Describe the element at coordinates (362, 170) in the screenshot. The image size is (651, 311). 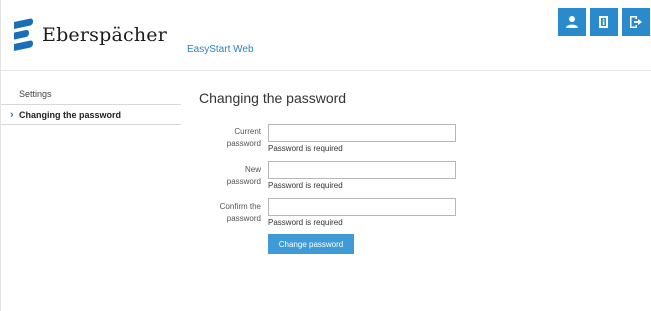
I see `new-password-input` at that location.